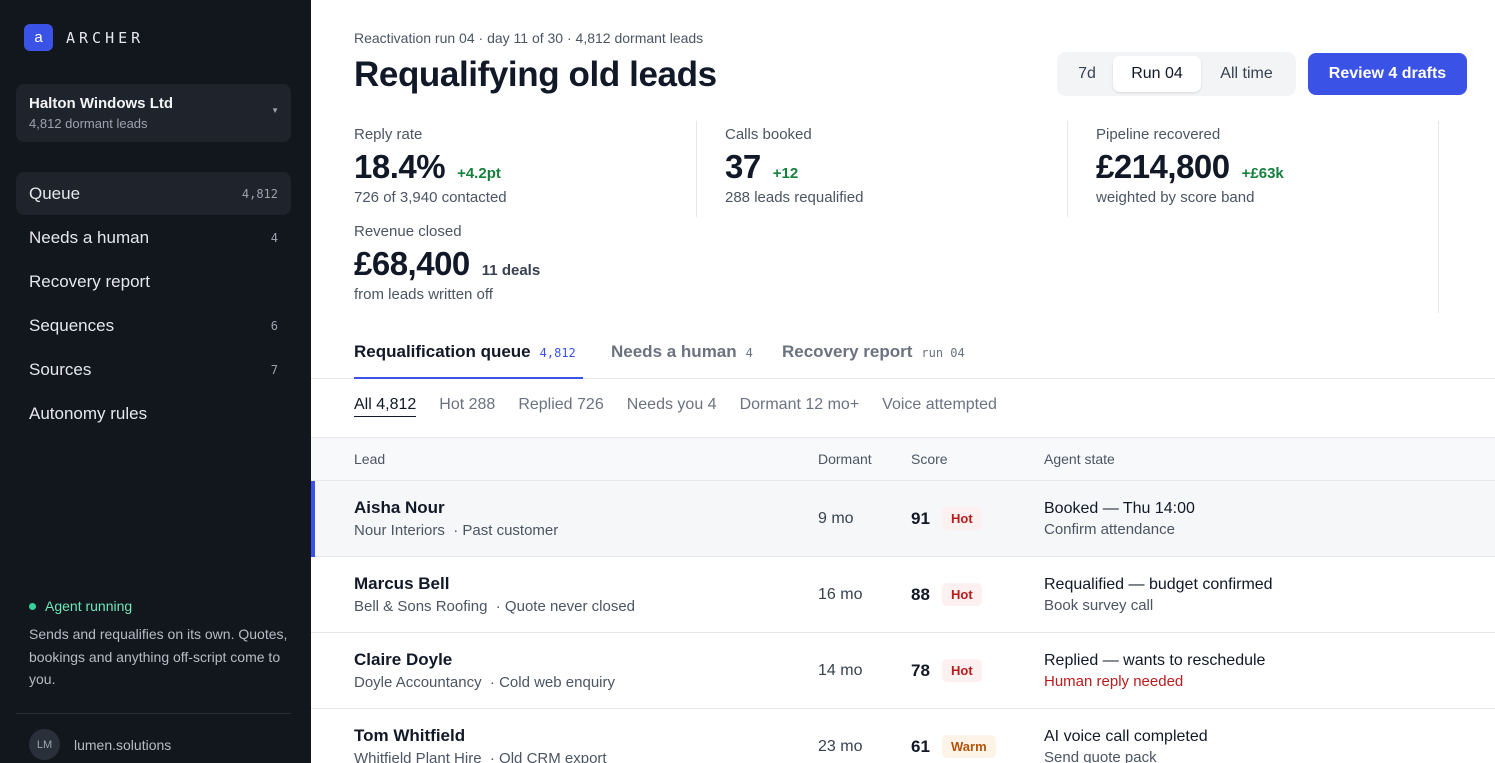  I want to click on kpi-value: £214,800, so click(1163, 166).